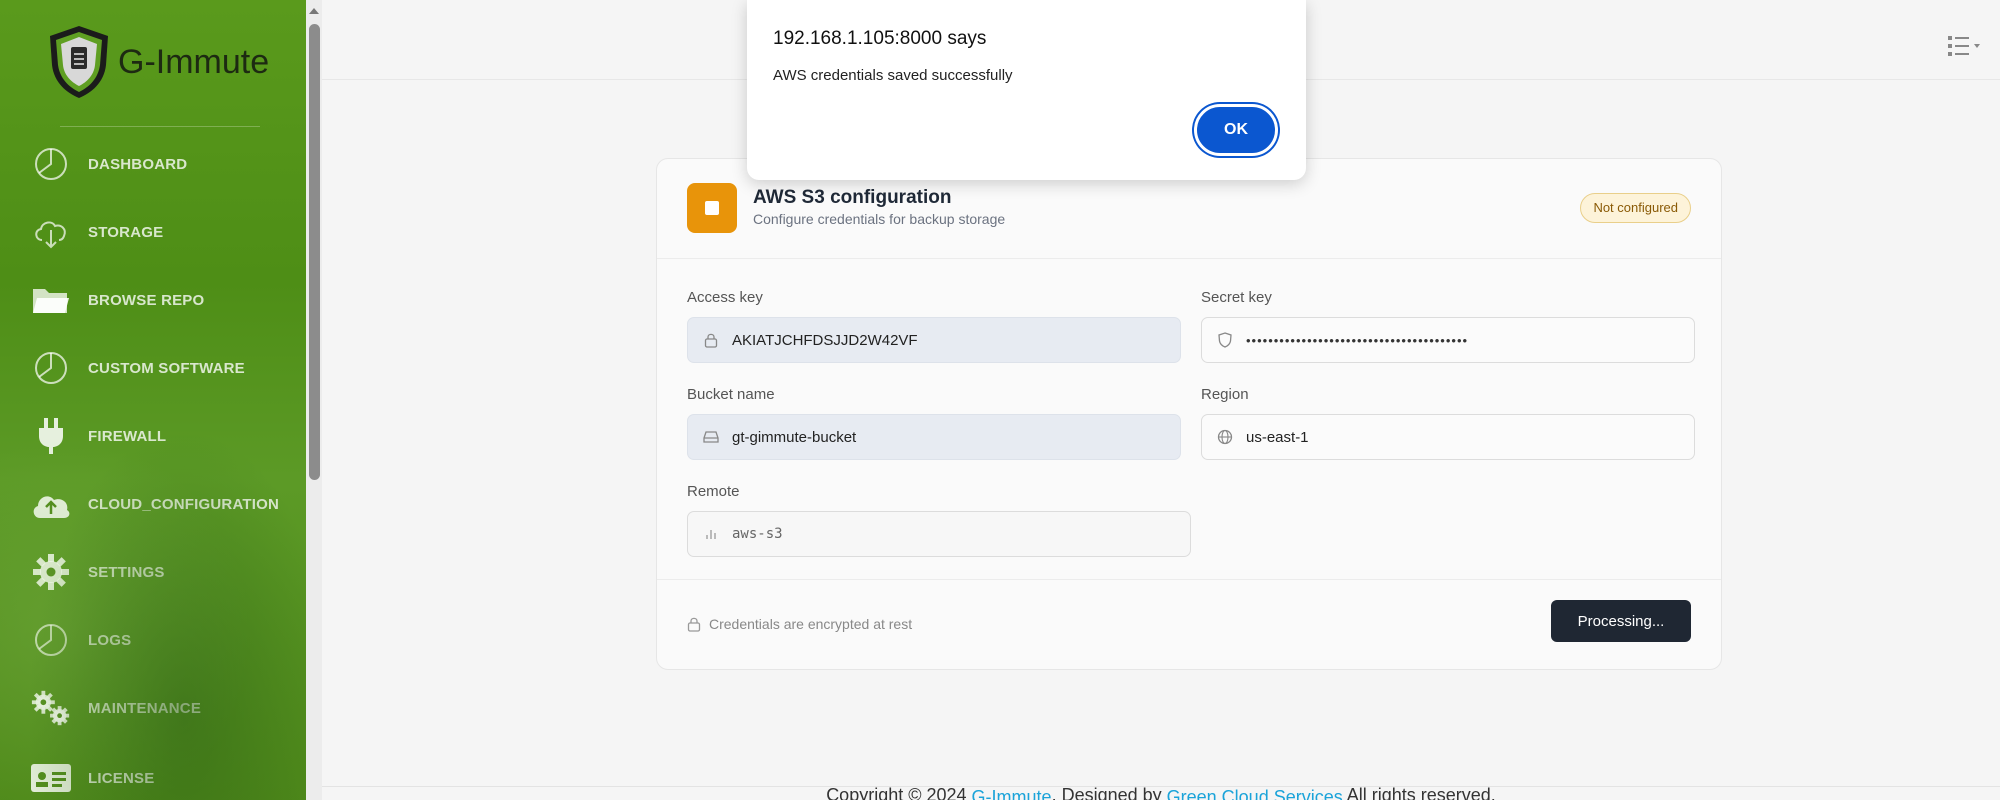 The height and width of the screenshot is (800, 2000). What do you see at coordinates (879, 219) in the screenshot?
I see `card-subtitle: Configure credentials for backup storage` at bounding box center [879, 219].